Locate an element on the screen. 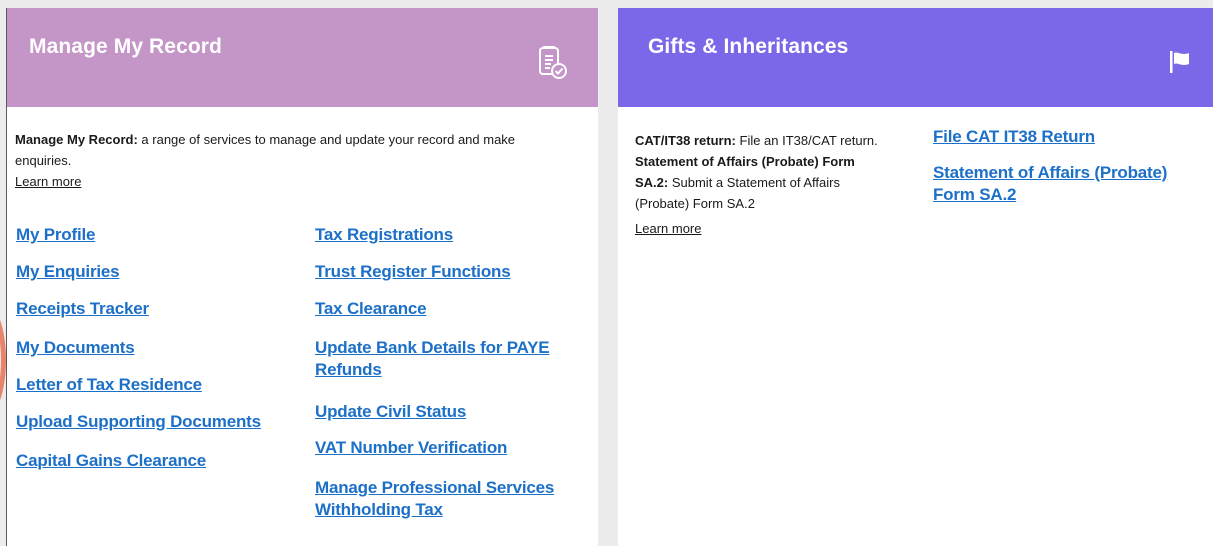 The image size is (1213, 546). card-title: Gifts & Inheritances is located at coordinates (748, 46).